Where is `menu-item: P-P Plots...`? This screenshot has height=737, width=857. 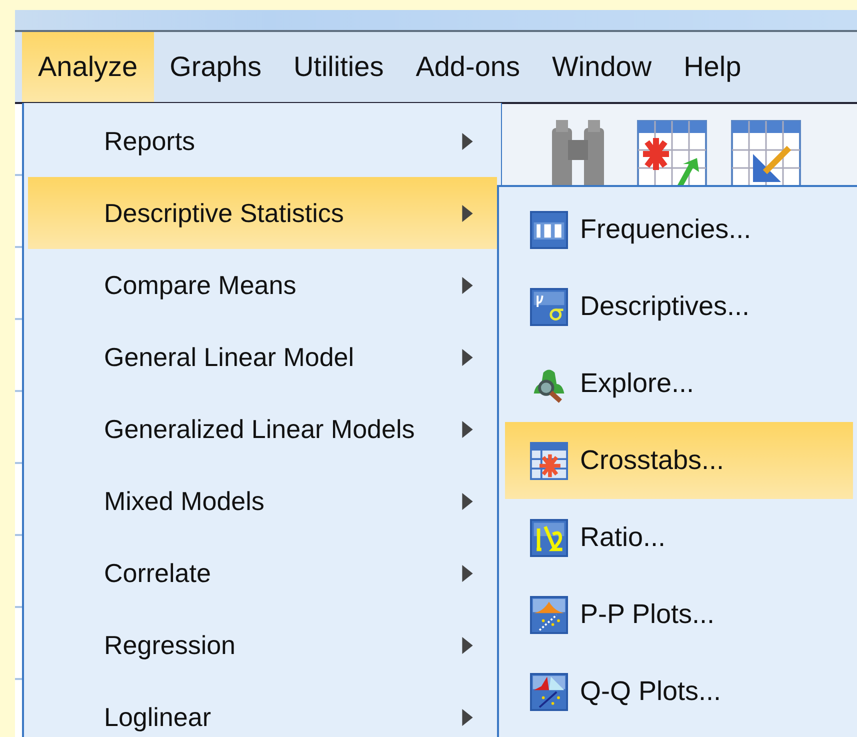 menu-item: P-P Plots... is located at coordinates (679, 614).